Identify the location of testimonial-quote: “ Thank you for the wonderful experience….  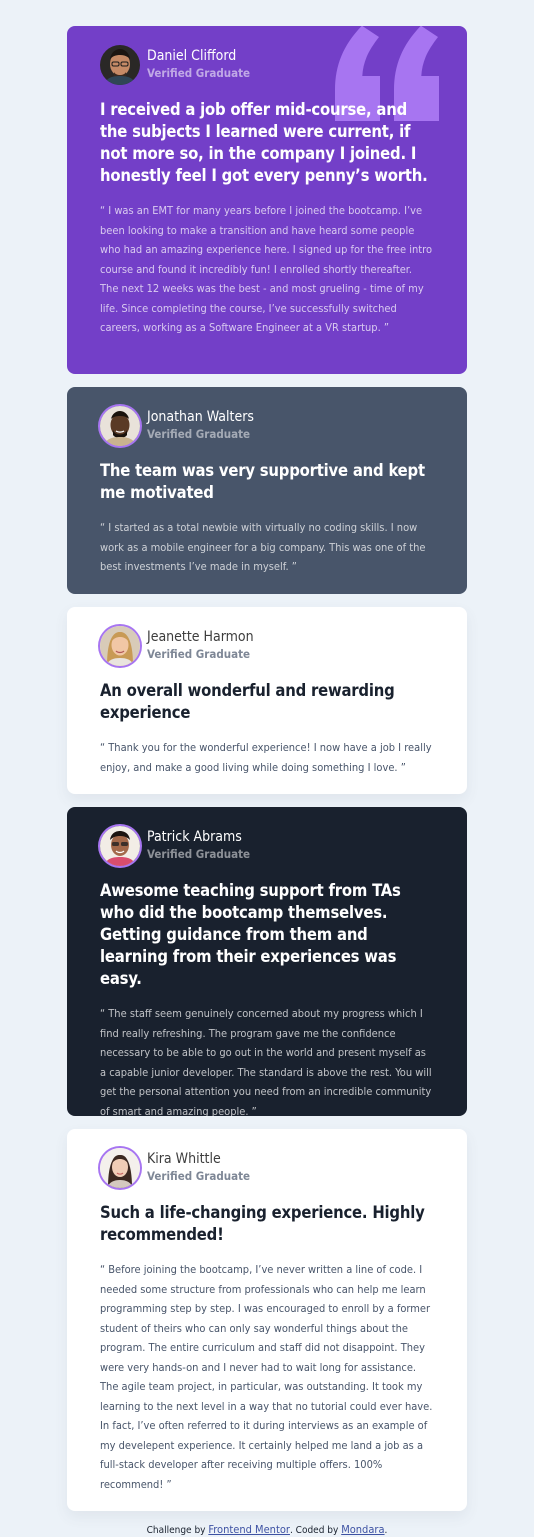
(266, 757).